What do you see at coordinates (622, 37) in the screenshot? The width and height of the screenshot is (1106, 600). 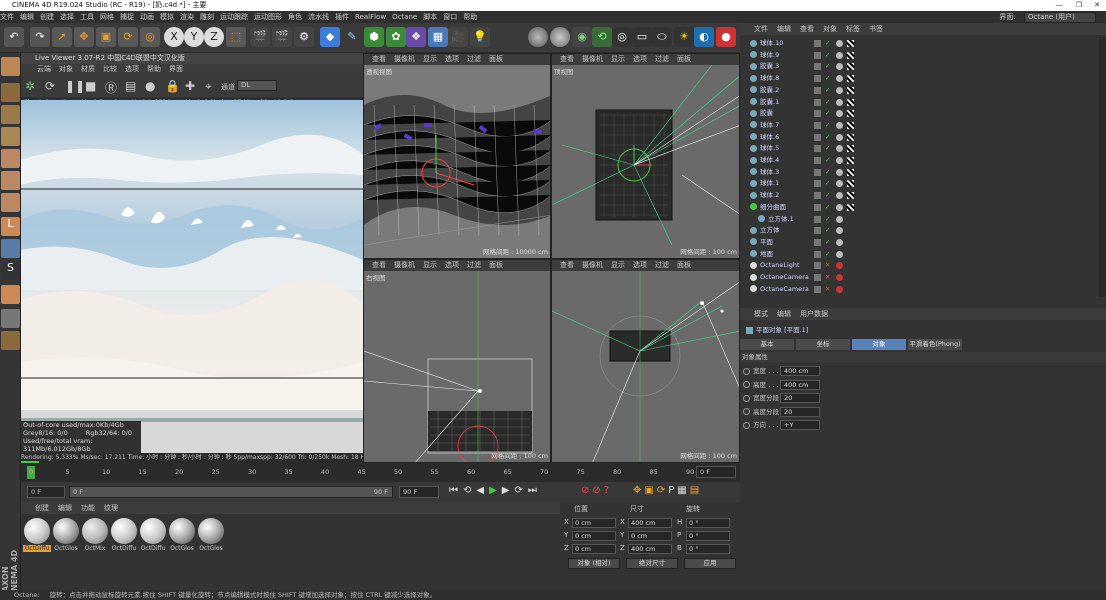 I see `octane-target-icon: ◎` at bounding box center [622, 37].